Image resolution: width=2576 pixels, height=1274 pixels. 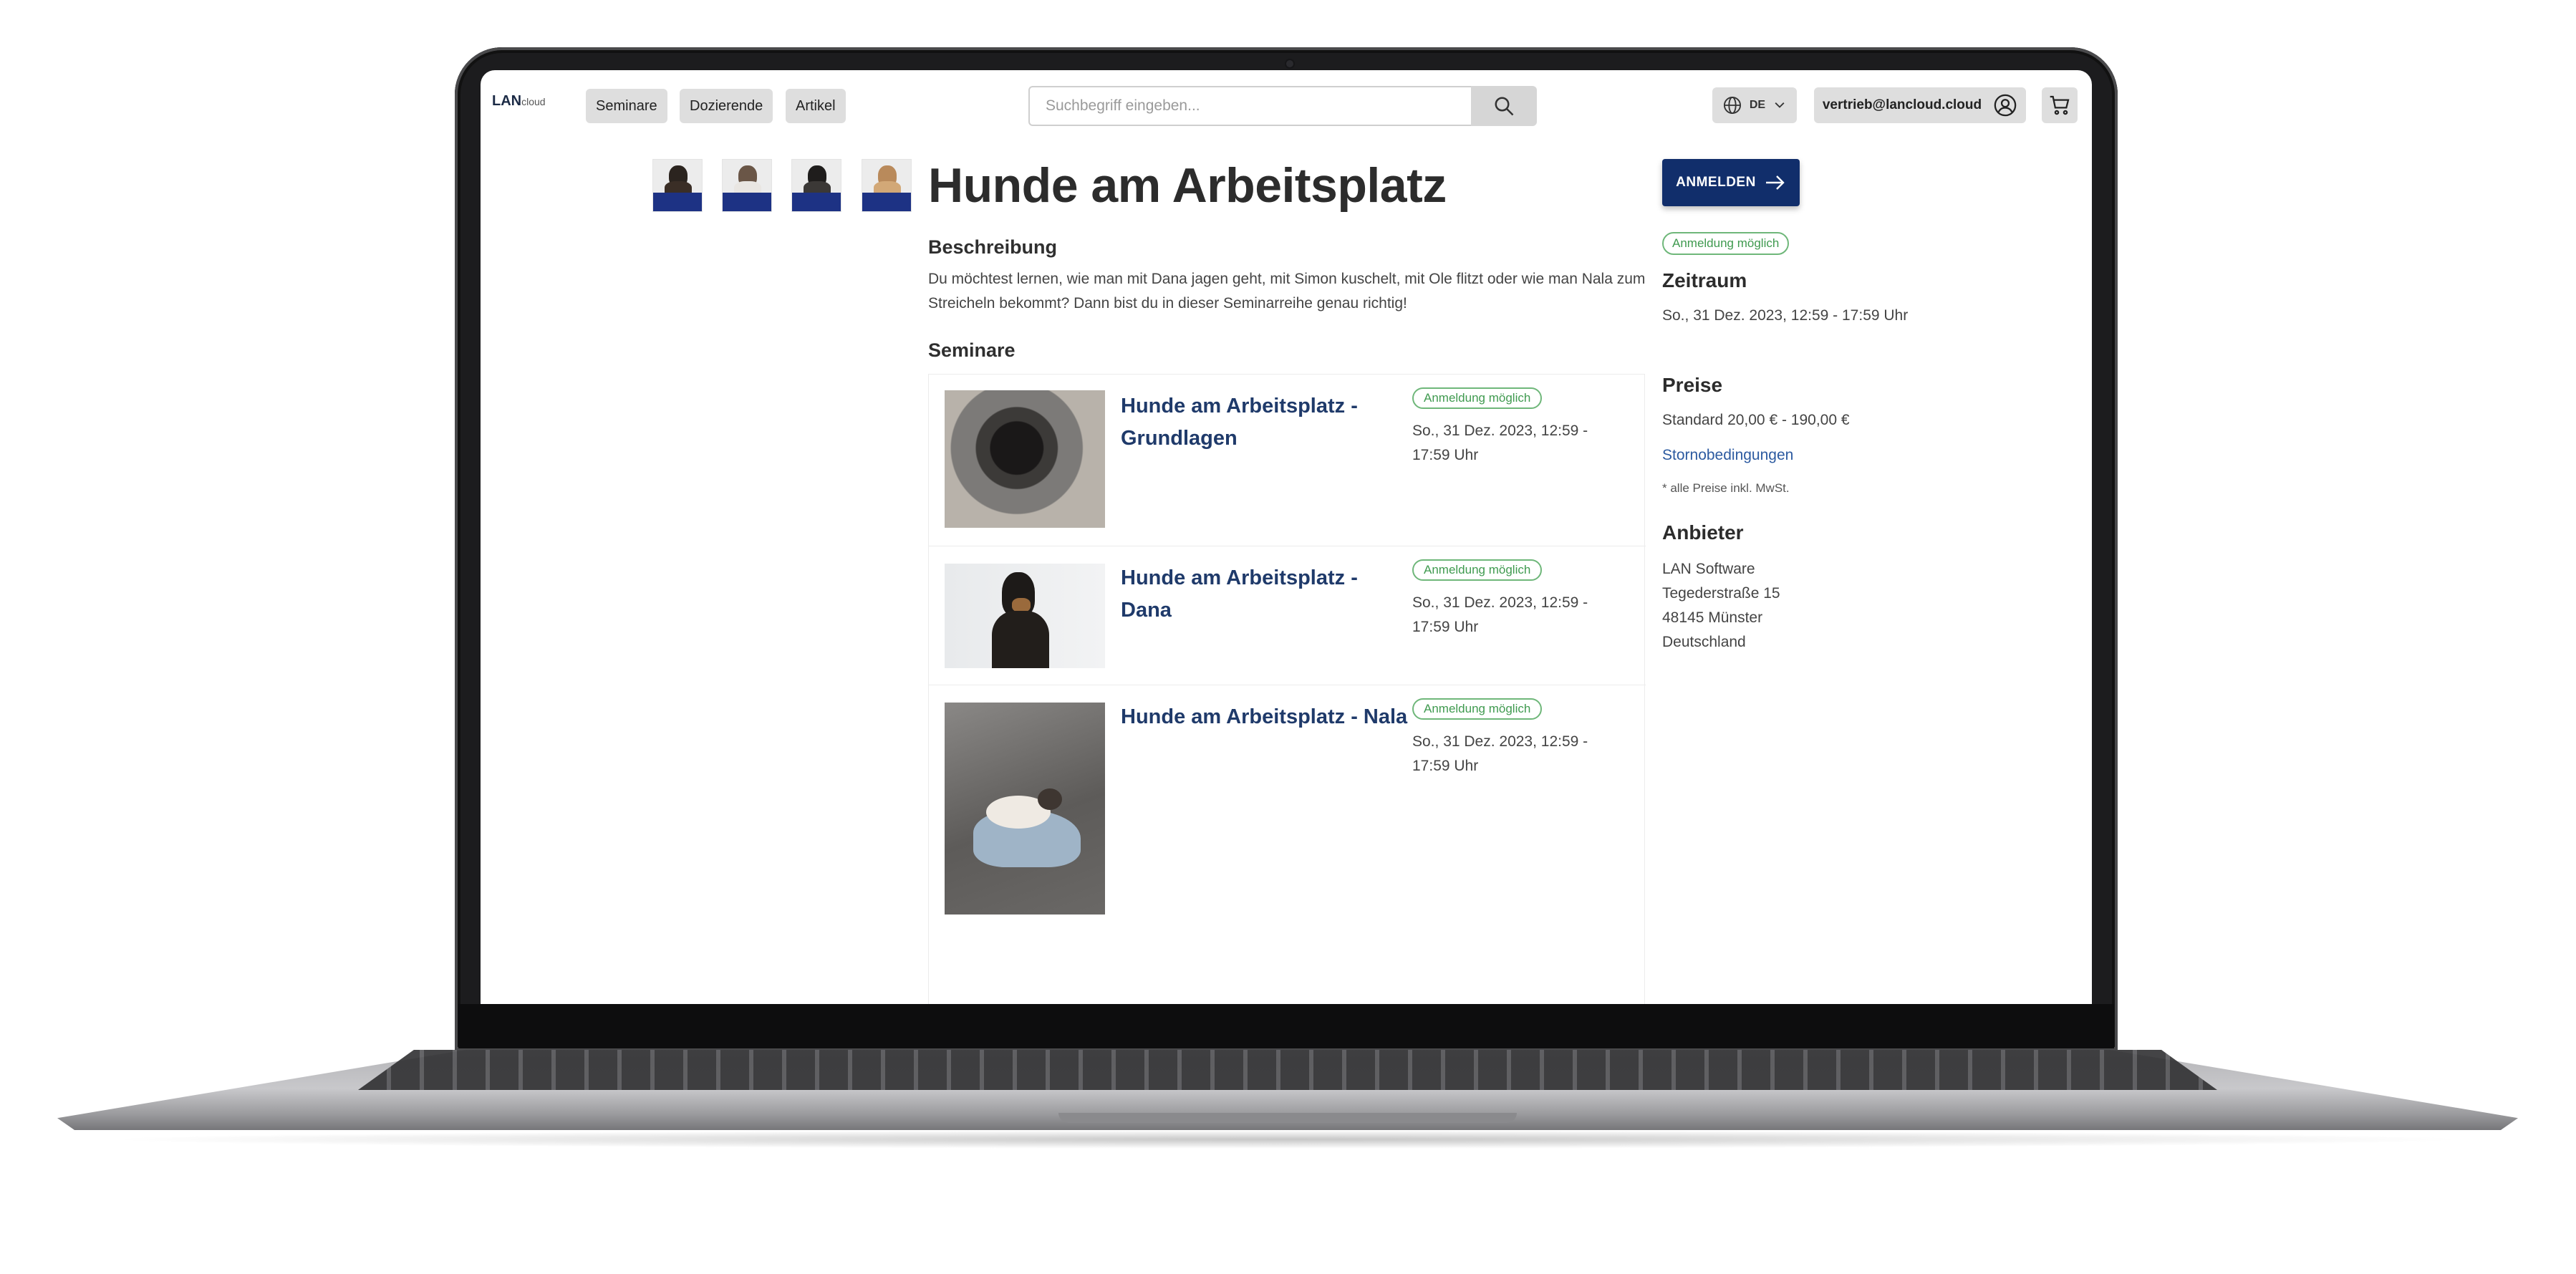 I want to click on nav-seminare-button: Seminare, so click(x=626, y=106).